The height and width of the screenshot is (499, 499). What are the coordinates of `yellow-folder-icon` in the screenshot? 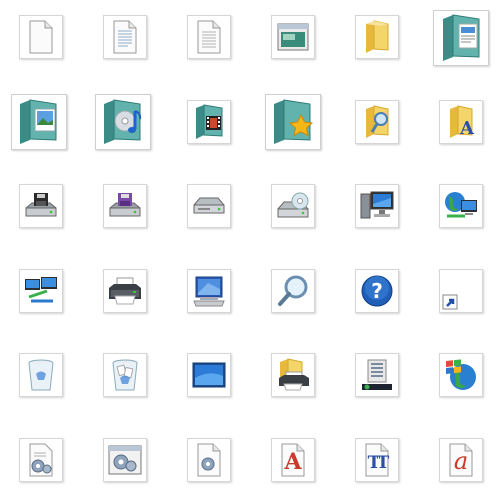 It's located at (377, 37).